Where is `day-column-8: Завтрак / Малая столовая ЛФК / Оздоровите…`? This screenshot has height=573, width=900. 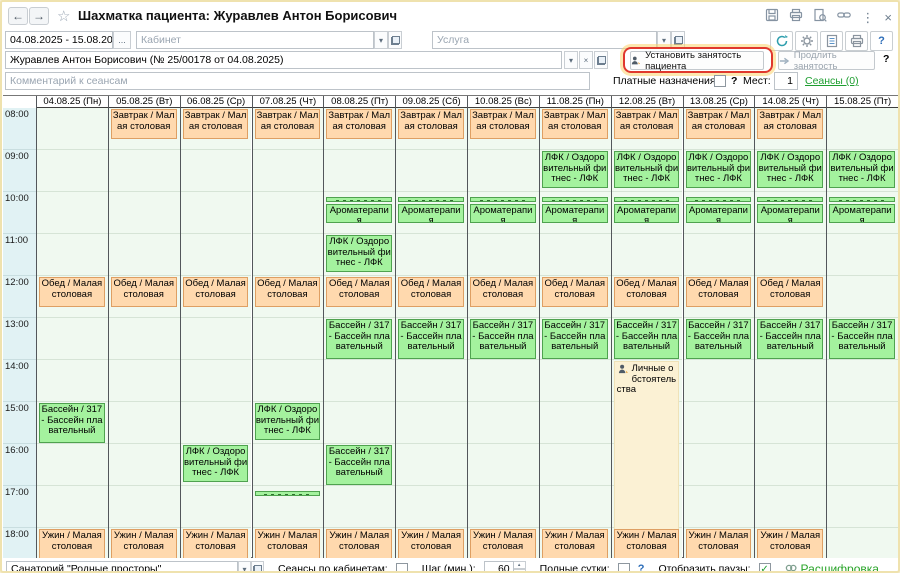 day-column-8: Завтрак / Малая столовая ЛФК / Оздоровите… is located at coordinates (574, 333).